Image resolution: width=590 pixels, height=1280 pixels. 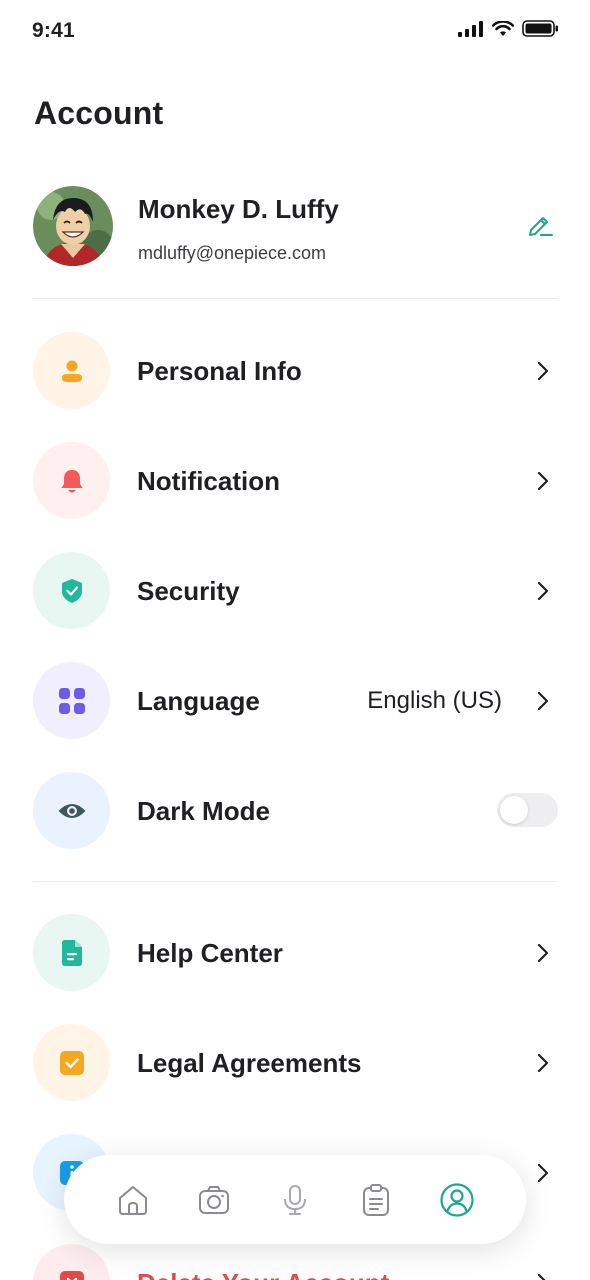 I want to click on user-icon, so click(x=71, y=371).